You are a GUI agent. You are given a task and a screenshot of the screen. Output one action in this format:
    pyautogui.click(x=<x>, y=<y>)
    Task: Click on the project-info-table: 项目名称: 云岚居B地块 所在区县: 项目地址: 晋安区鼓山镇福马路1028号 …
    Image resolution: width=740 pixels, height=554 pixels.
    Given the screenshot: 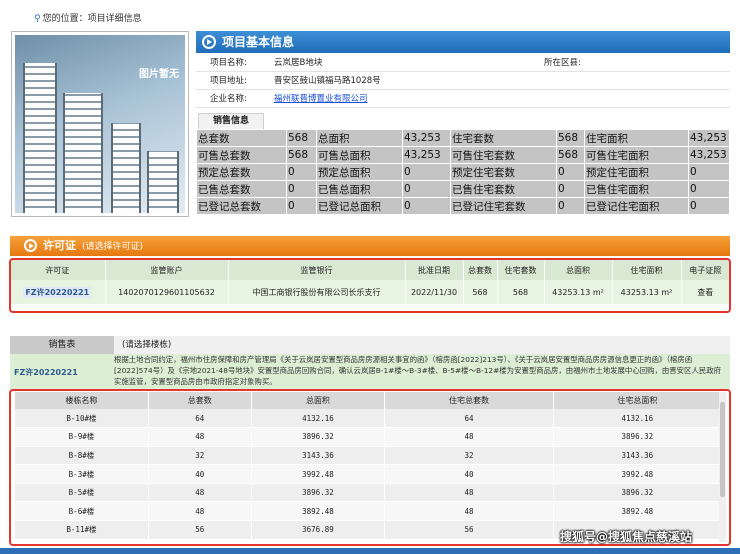 What is the action you would take?
    pyautogui.click(x=463, y=80)
    